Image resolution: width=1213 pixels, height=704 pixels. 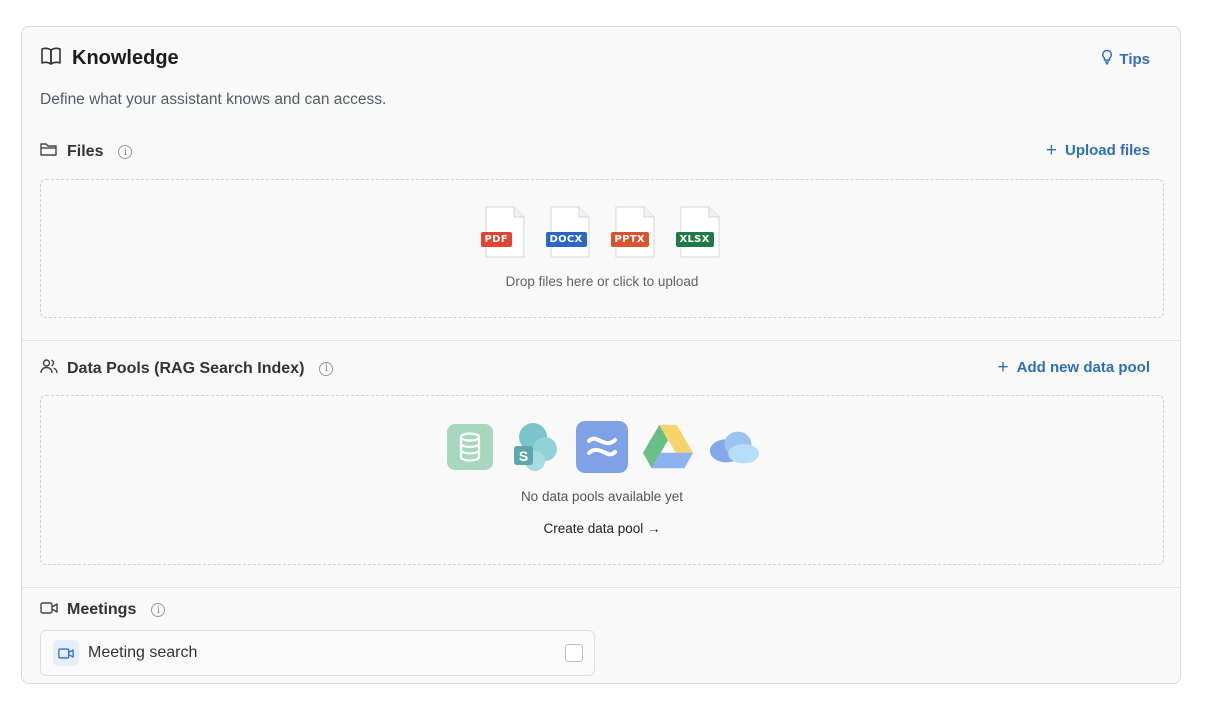 What do you see at coordinates (317, 653) in the screenshot?
I see `meeting-search-option: Meeting search` at bounding box center [317, 653].